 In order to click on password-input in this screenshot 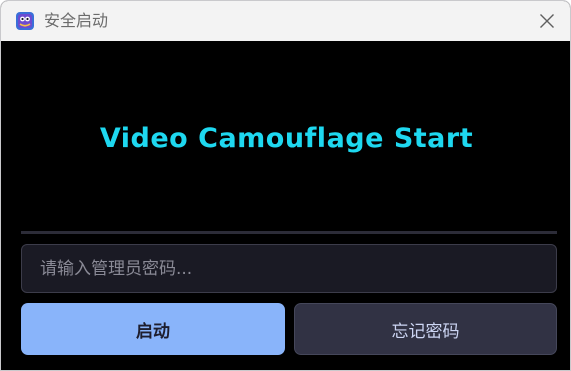, I will do `click(289, 268)`.